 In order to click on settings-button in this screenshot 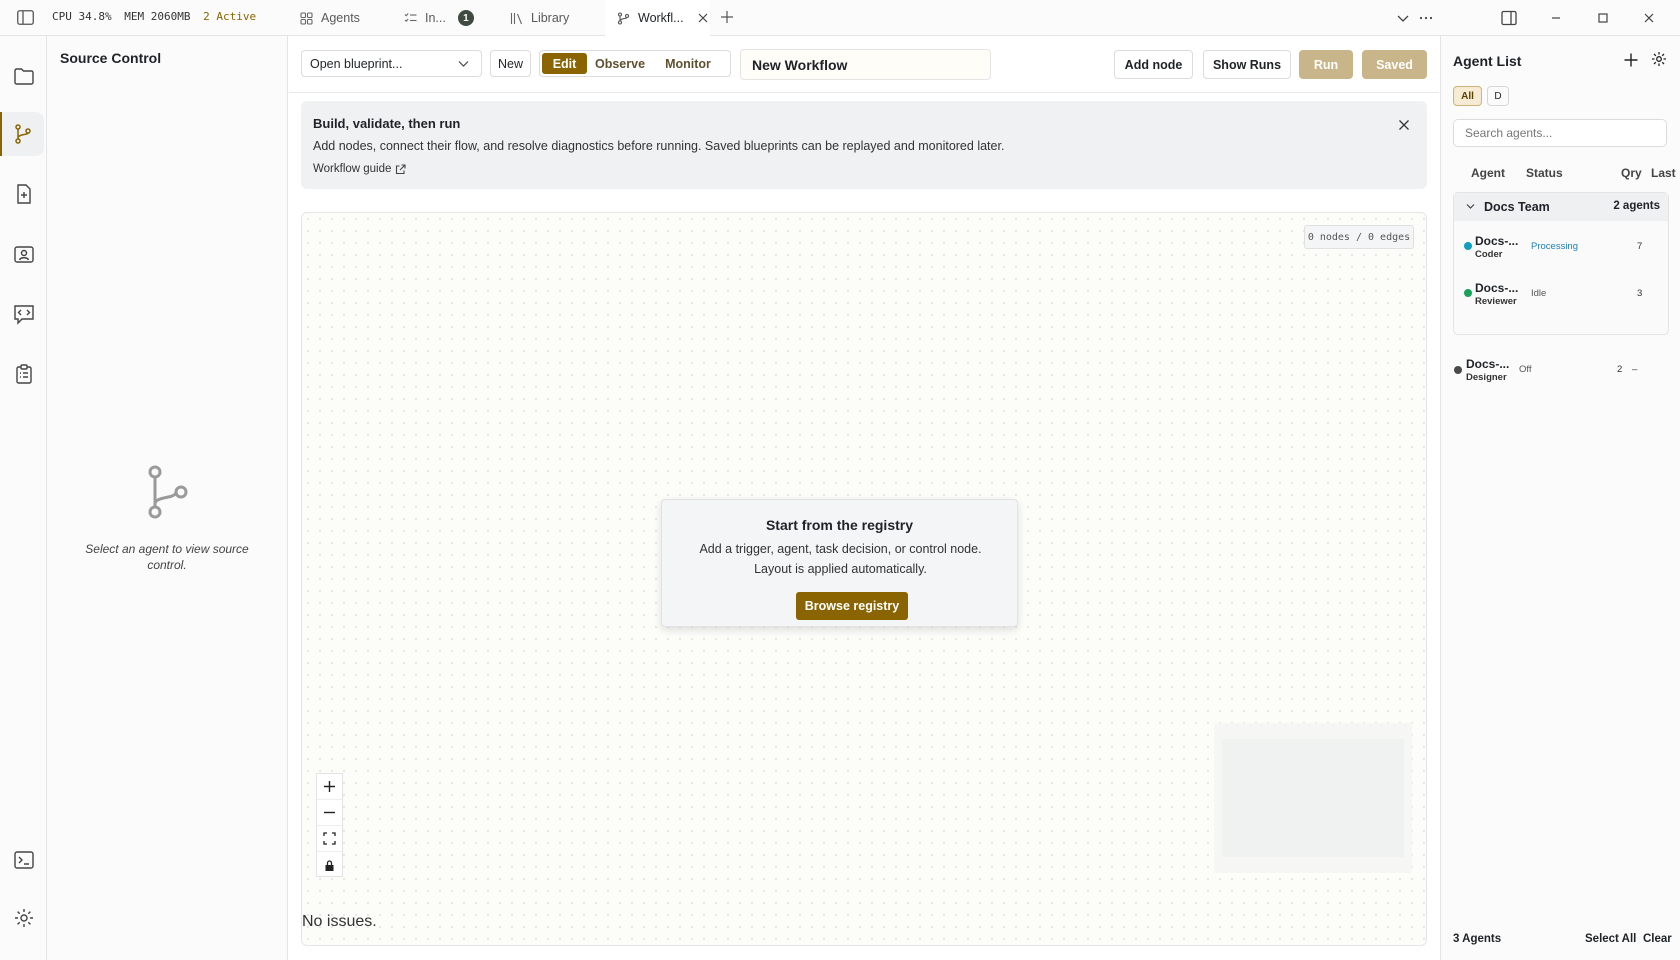, I will do `click(23, 918)`.